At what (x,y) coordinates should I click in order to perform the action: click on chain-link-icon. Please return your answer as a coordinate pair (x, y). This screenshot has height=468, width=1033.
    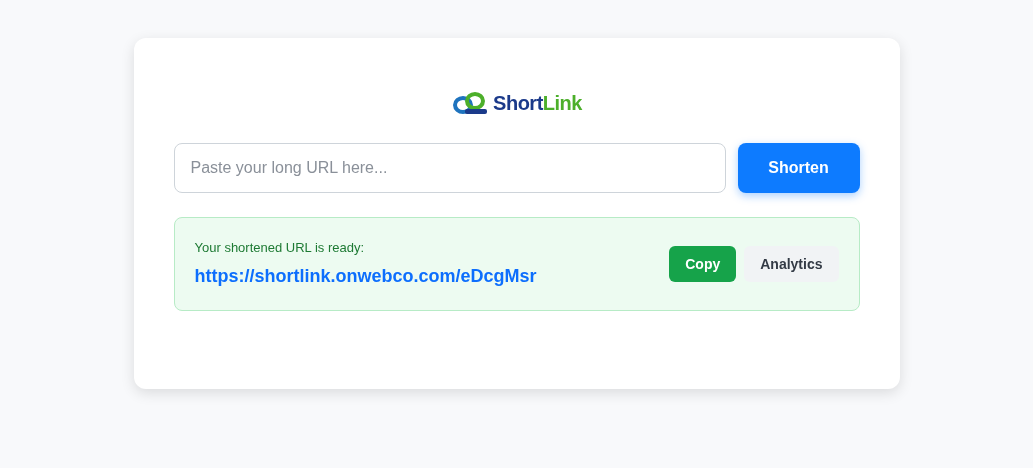
    Looking at the image, I should click on (470, 103).